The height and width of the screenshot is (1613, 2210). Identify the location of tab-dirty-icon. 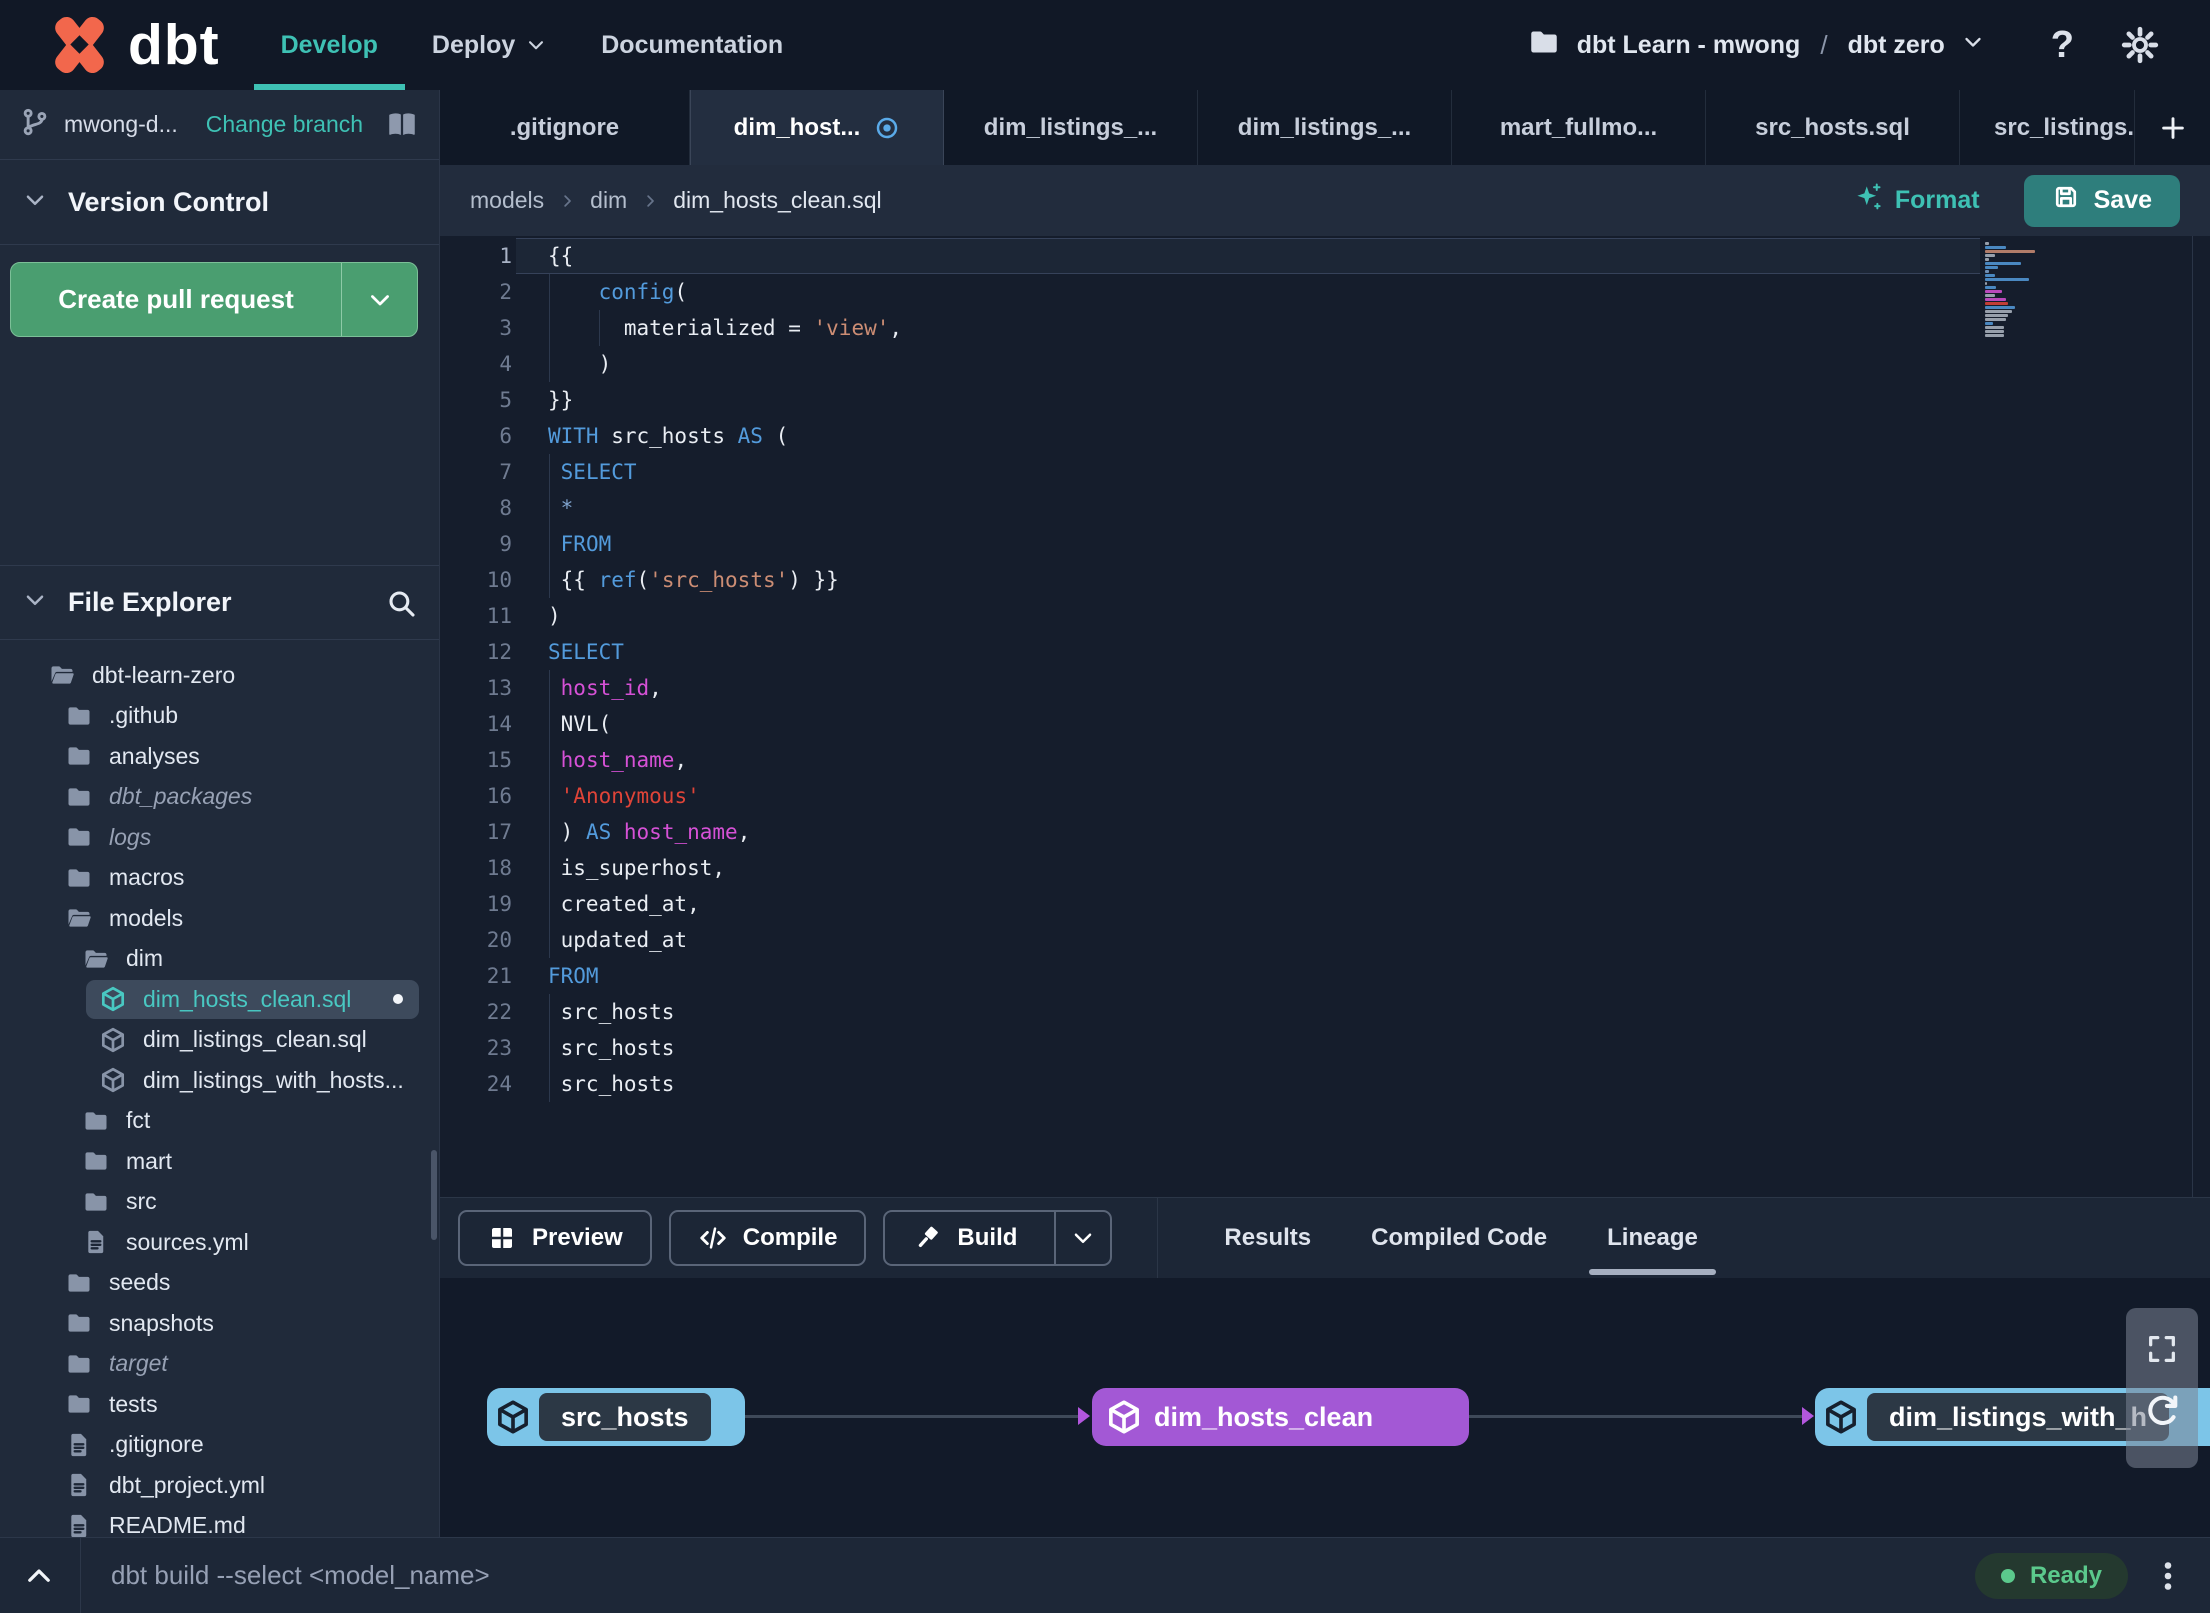
(887, 128).